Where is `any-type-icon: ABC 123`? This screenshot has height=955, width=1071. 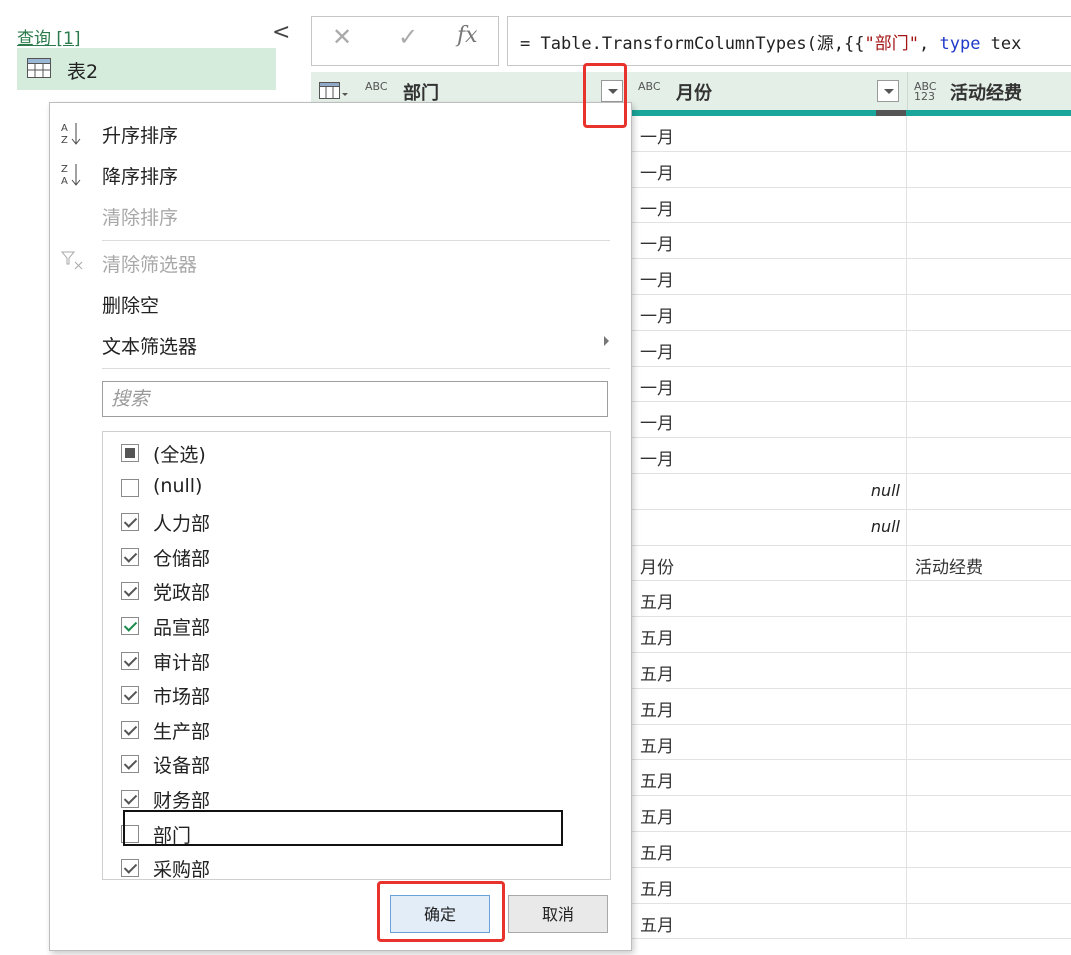
any-type-icon: ABC 123 is located at coordinates (926, 91).